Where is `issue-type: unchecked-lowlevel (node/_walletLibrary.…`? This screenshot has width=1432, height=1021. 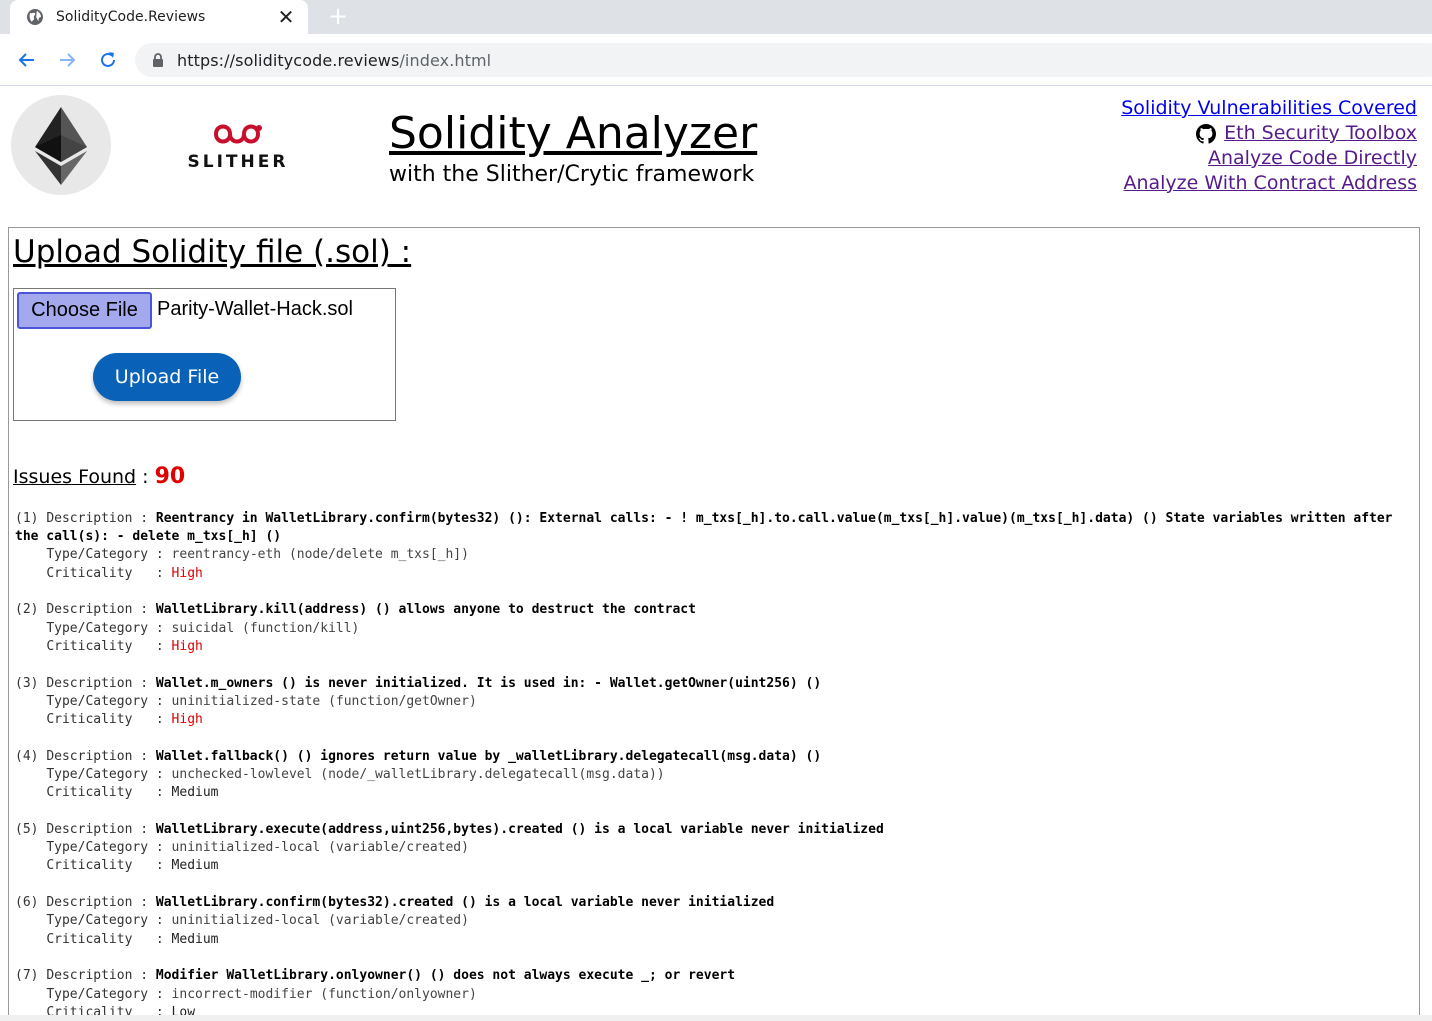
issue-type: unchecked-lowlevel (node/_walletLibrary.… is located at coordinates (418, 775).